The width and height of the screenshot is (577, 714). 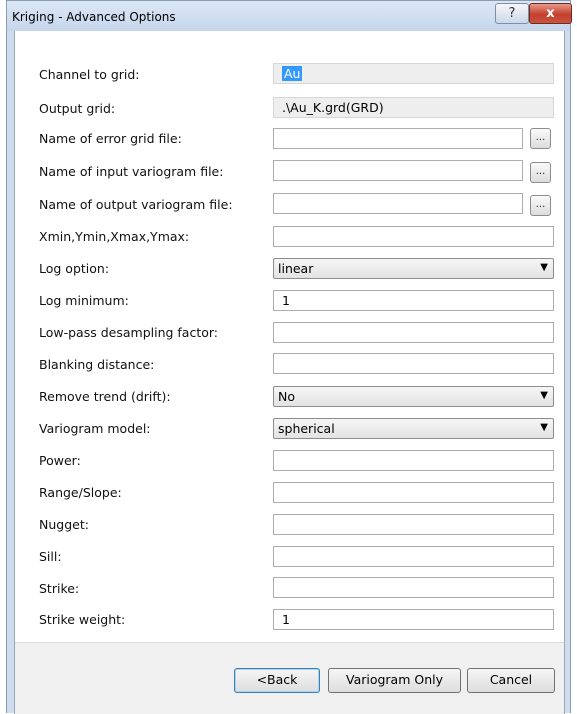 I want to click on variogram-model-label: Variogram model:, so click(x=95, y=428).